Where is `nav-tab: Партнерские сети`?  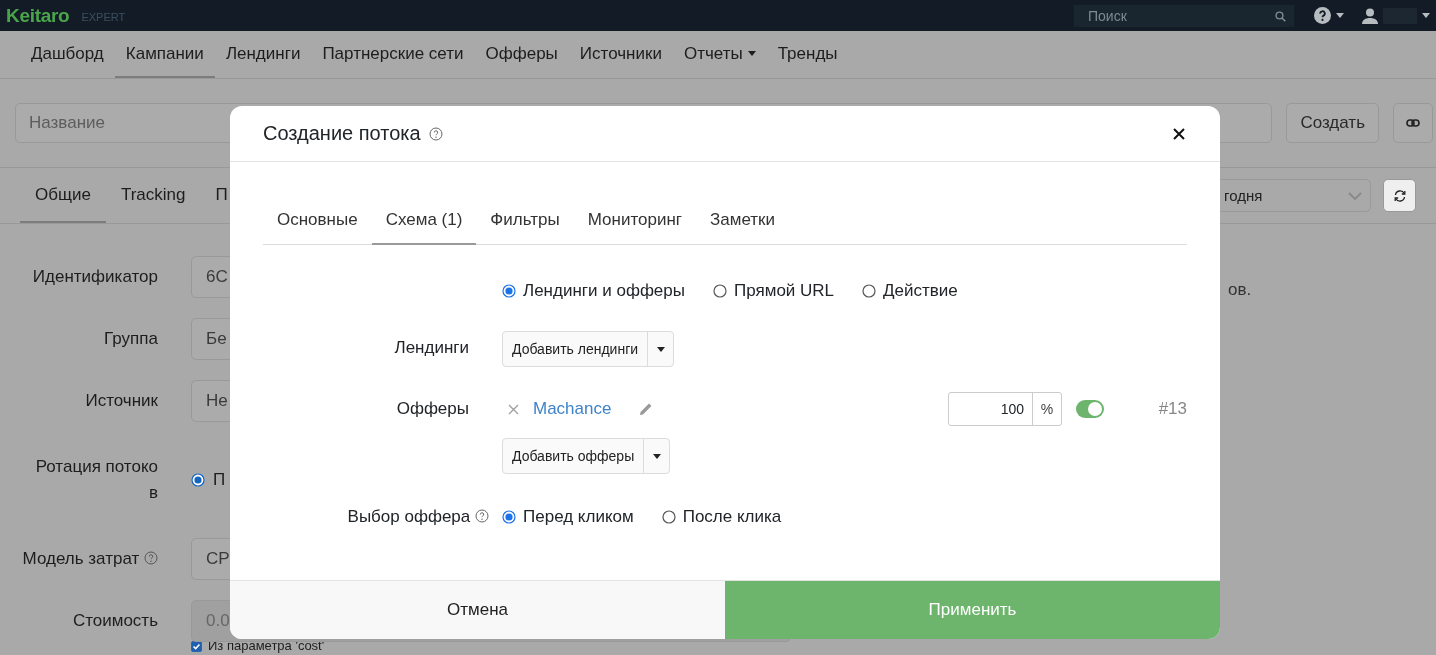 nav-tab: Партнерские сети is located at coordinates (393, 54).